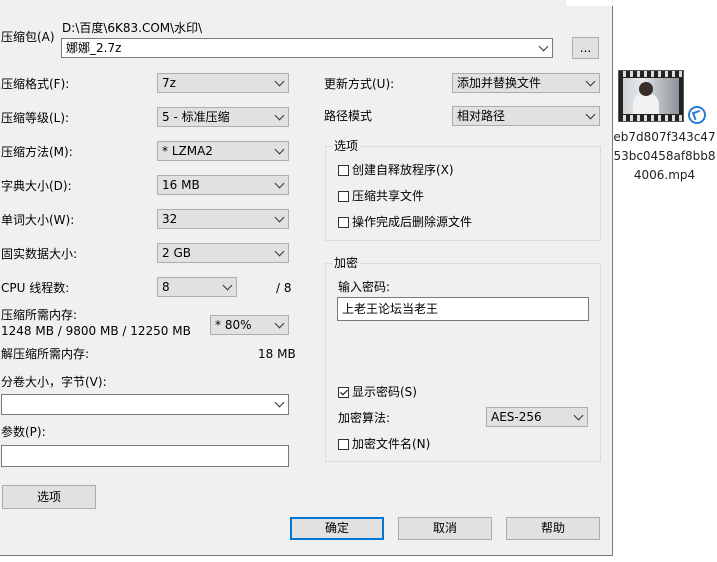  Describe the element at coordinates (223, 83) in the screenshot. I see `format-select: 7z` at that location.